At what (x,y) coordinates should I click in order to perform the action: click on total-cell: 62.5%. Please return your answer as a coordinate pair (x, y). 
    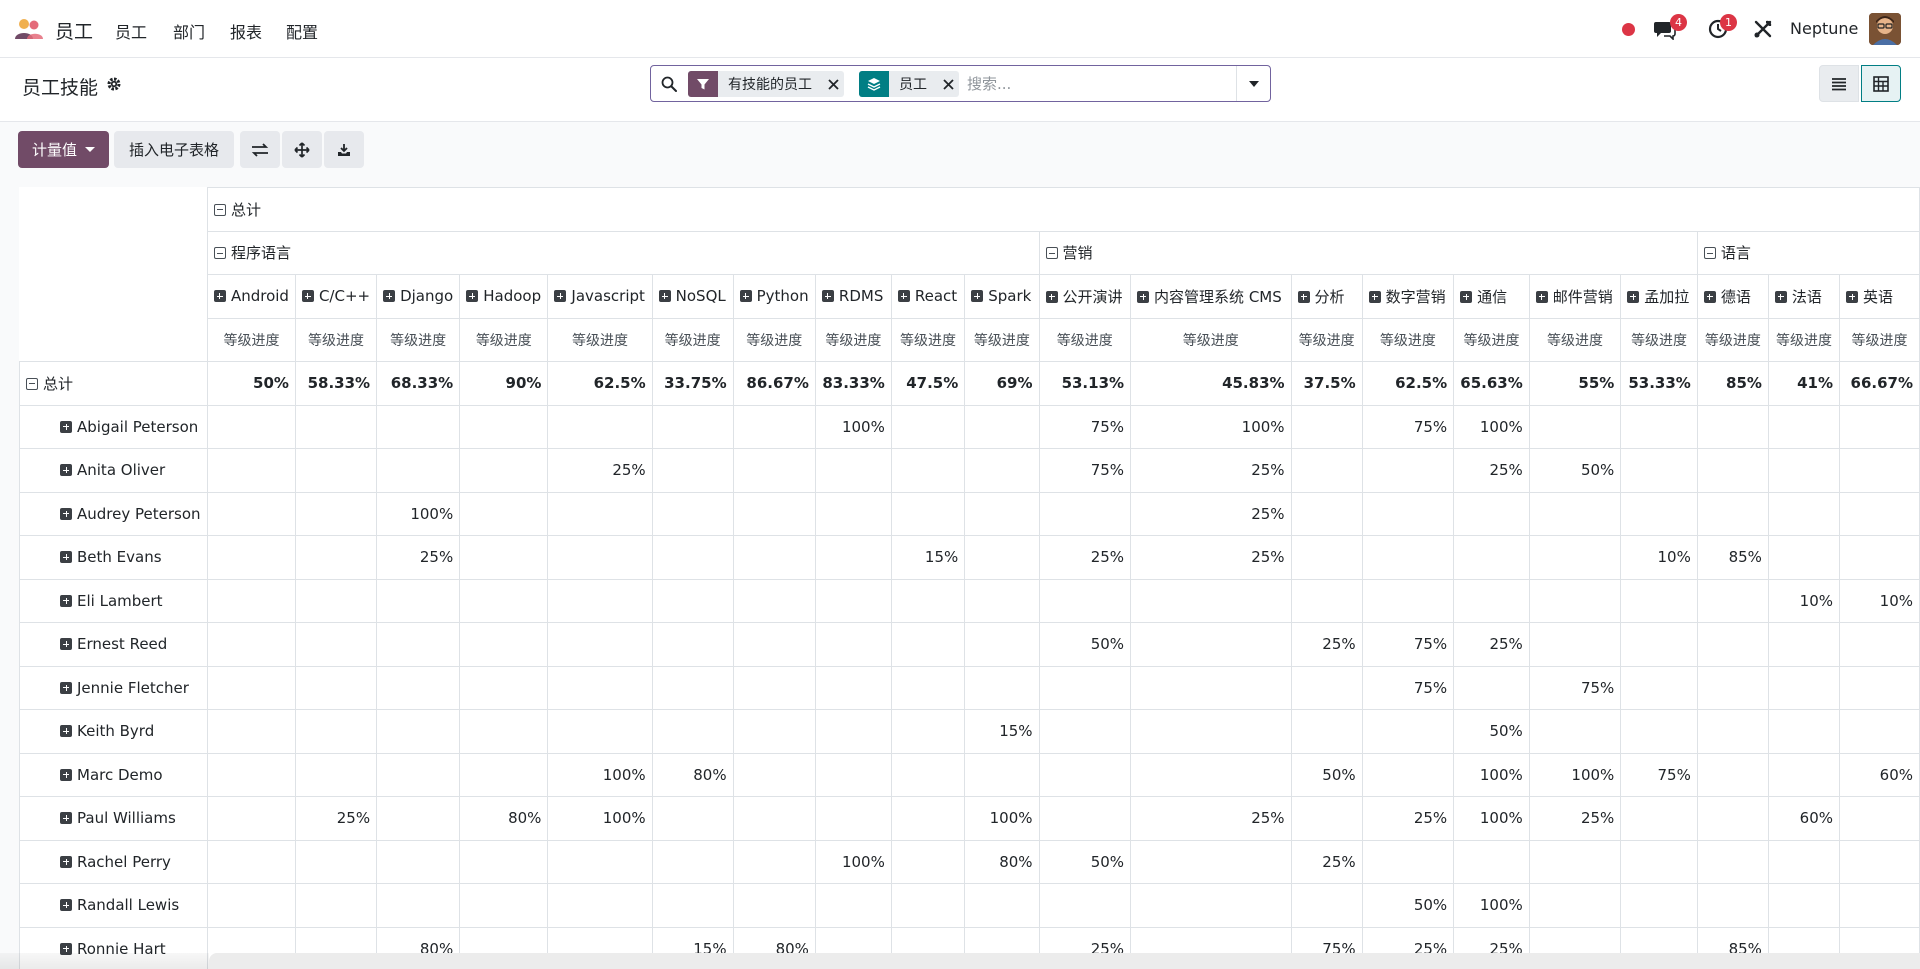
    Looking at the image, I should click on (1408, 383).